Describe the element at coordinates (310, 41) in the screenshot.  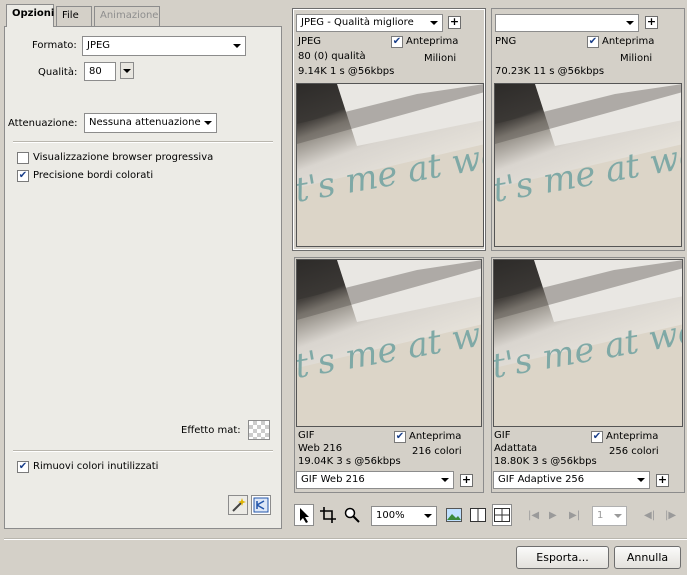
I see `format-text: JPEG` at that location.